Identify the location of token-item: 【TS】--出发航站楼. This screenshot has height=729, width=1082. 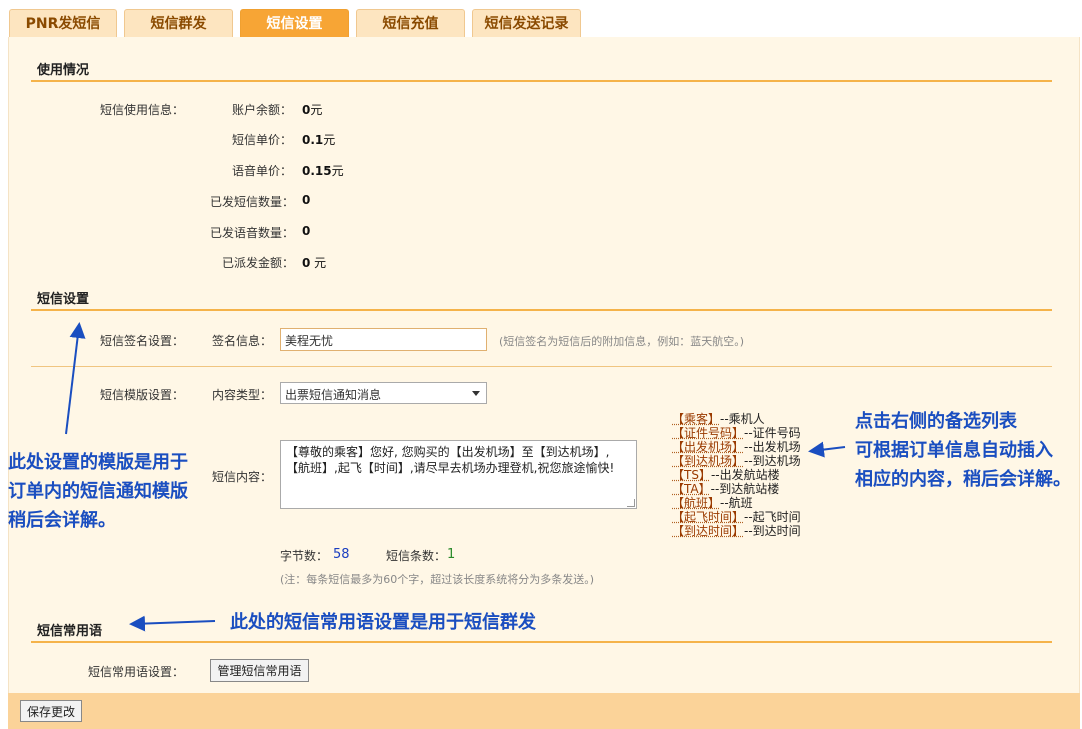
(736, 475).